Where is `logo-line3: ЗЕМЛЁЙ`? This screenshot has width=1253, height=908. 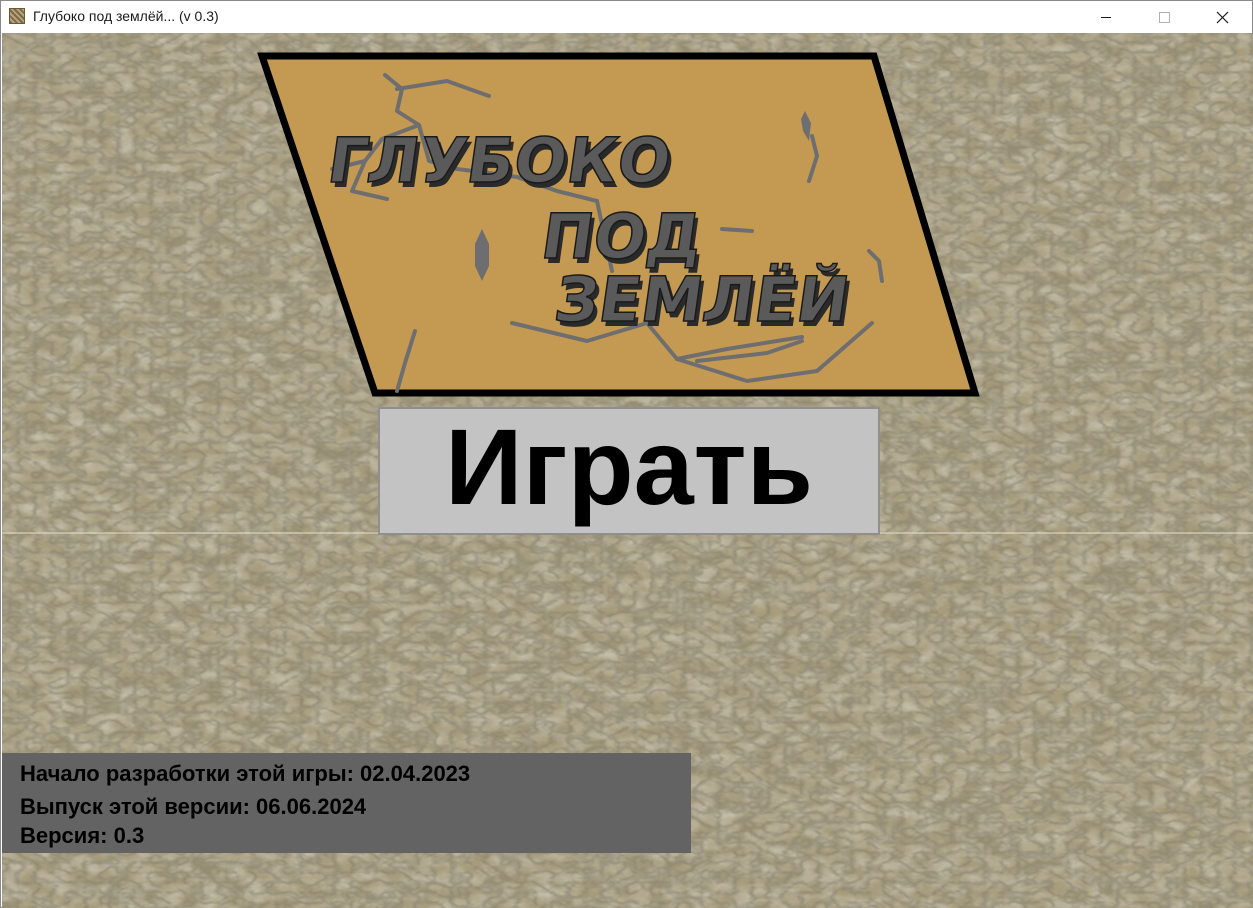 logo-line3: ЗЕМЛЁЙ is located at coordinates (702, 299).